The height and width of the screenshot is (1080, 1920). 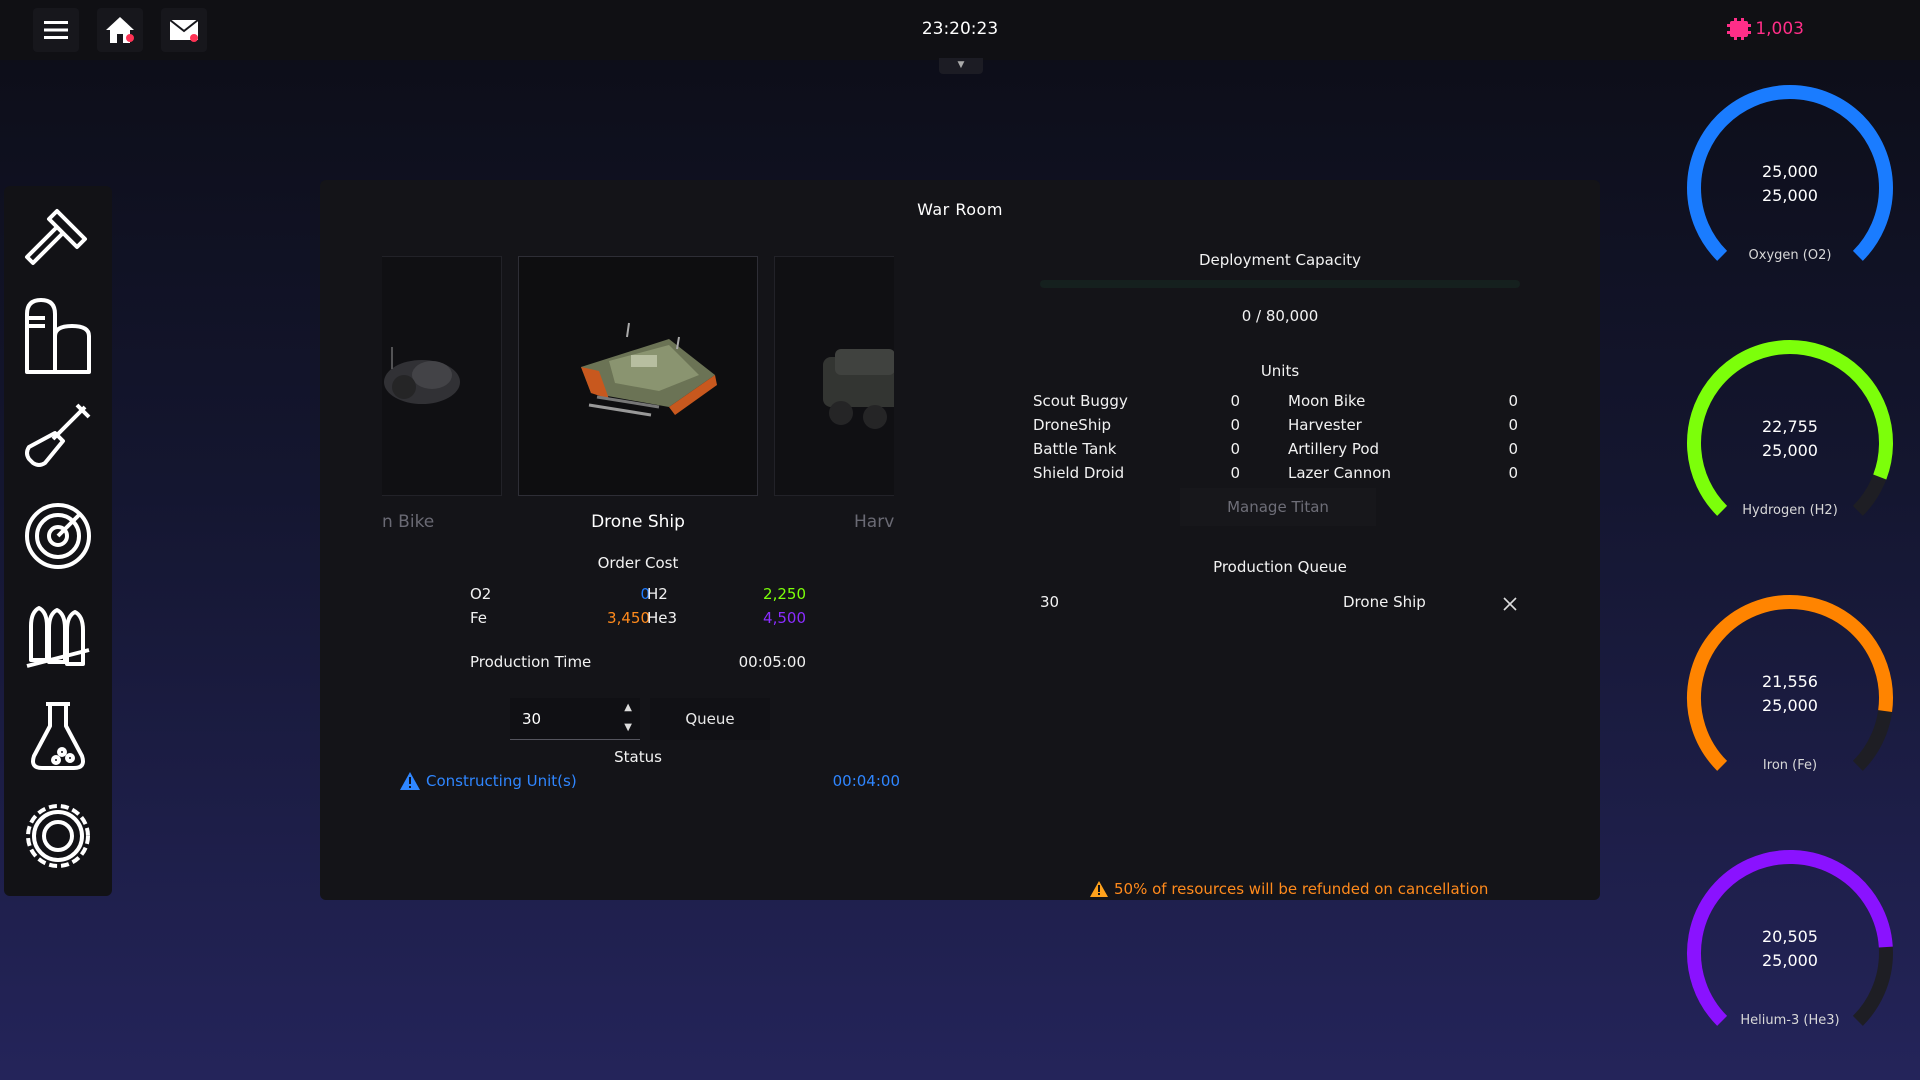 I want to click on dropdown-toggle: ▼, so click(x=961, y=66).